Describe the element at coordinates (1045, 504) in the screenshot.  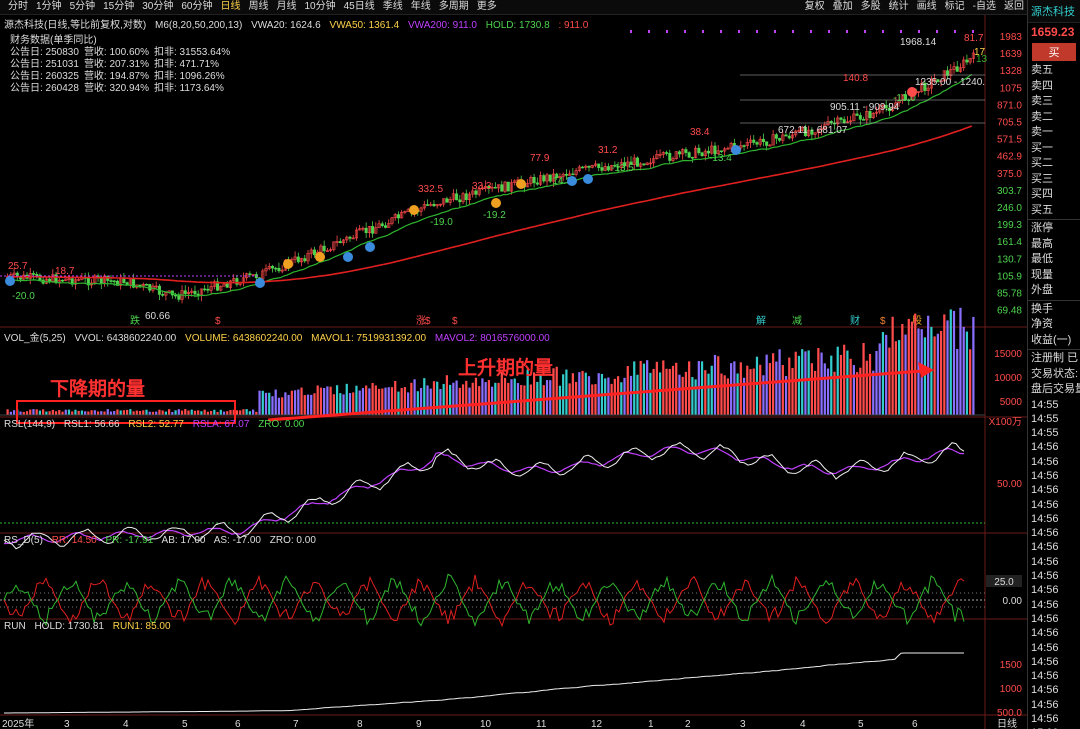
I see `trade-time-7: 14:56` at that location.